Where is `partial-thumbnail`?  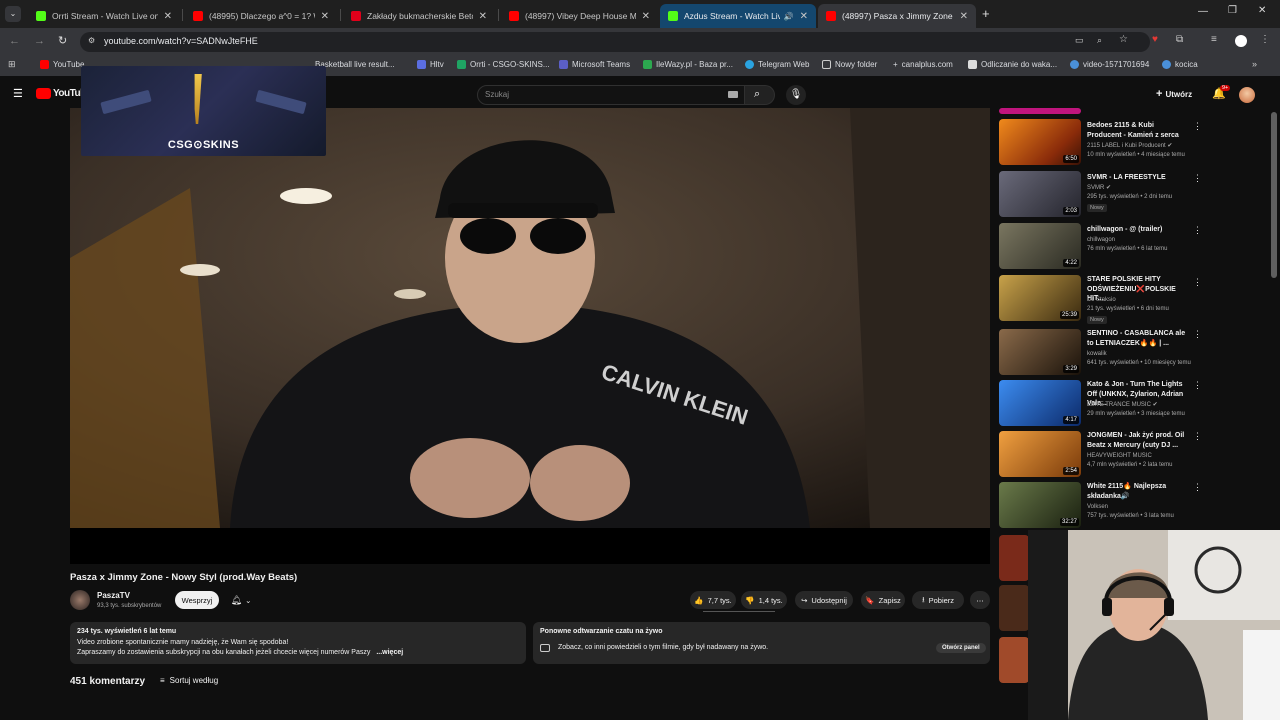
partial-thumbnail is located at coordinates (1040, 111).